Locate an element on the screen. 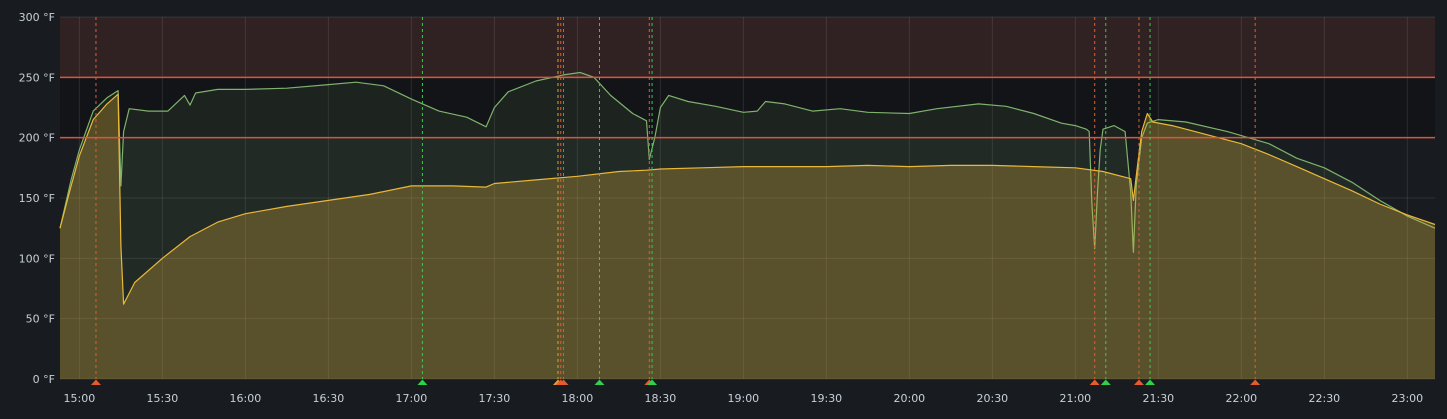 The image size is (1447, 419). x-tick-label: 15:00 is located at coordinates (80, 398).